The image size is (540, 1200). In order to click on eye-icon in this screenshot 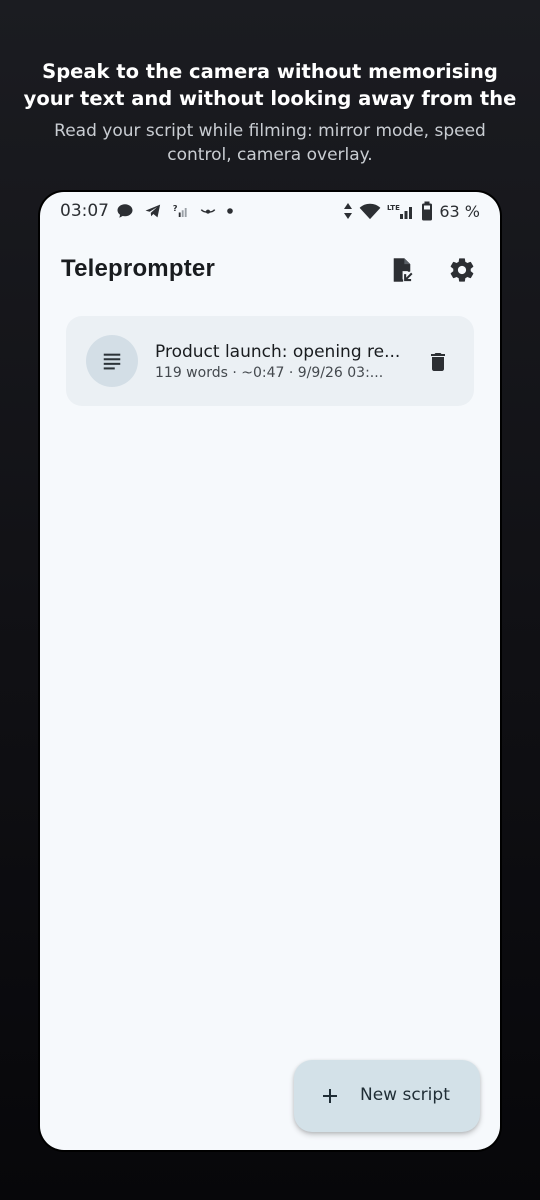, I will do `click(208, 211)`.